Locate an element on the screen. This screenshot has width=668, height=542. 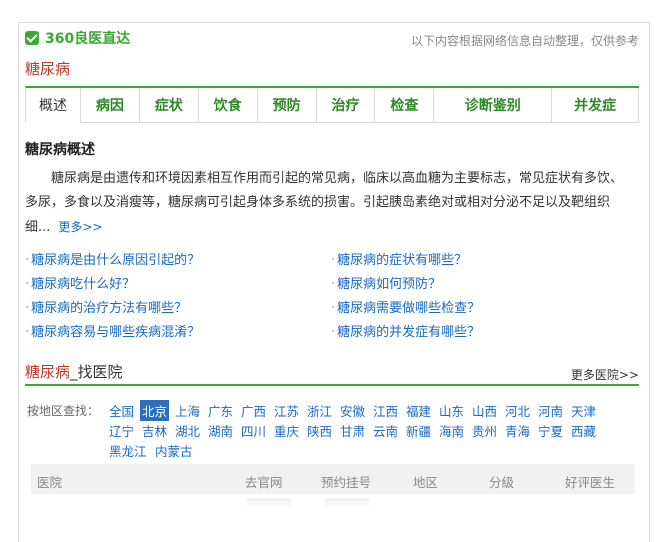
region-link: 海南 is located at coordinates (451, 430).